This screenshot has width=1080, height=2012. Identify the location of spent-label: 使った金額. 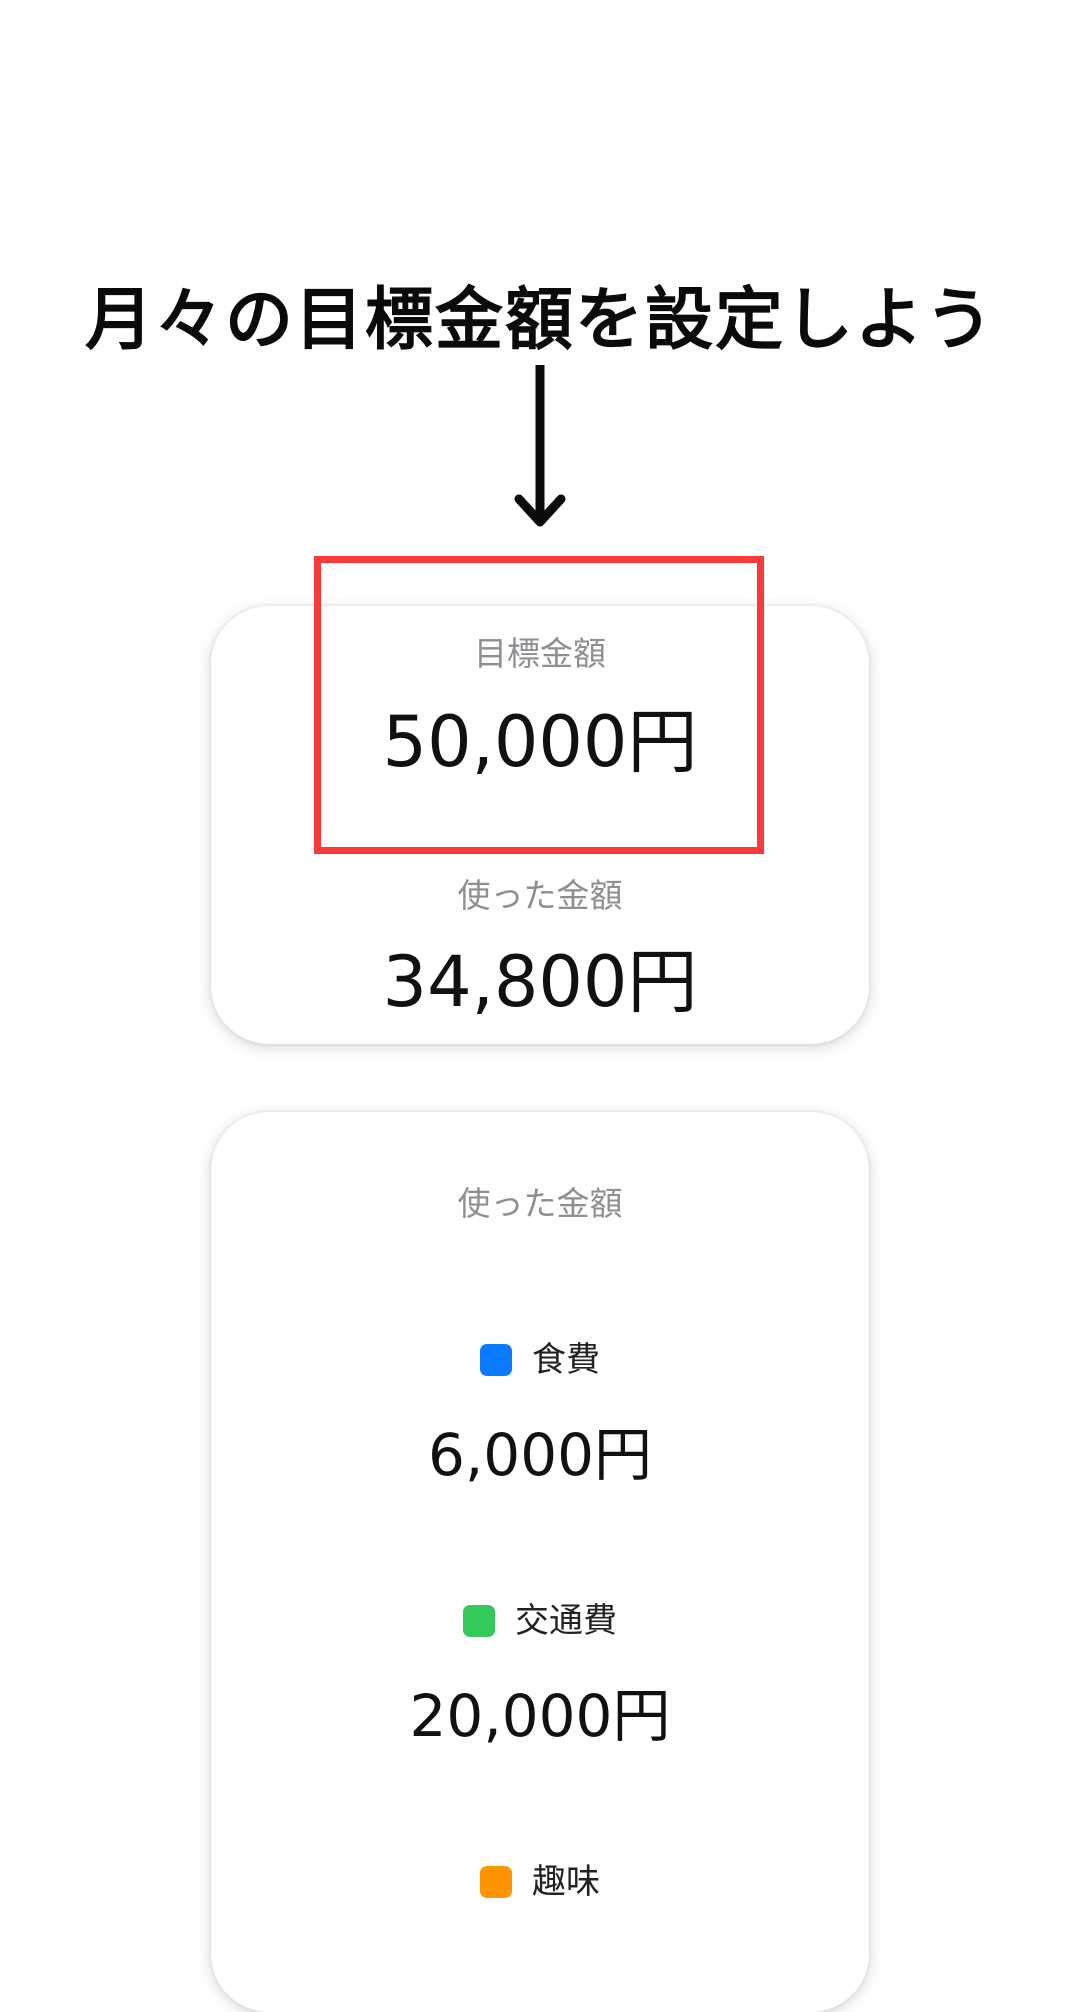
(540, 895).